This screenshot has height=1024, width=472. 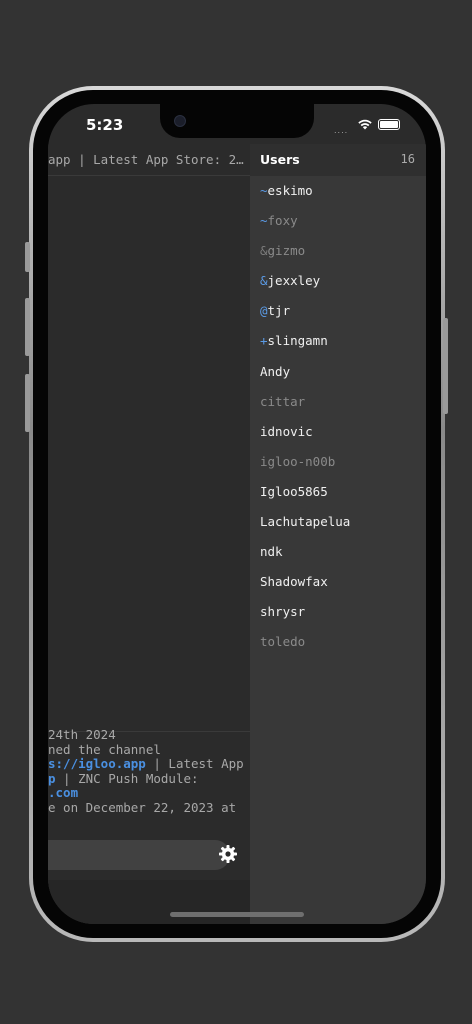 I want to click on message-input, so click(x=139, y=855).